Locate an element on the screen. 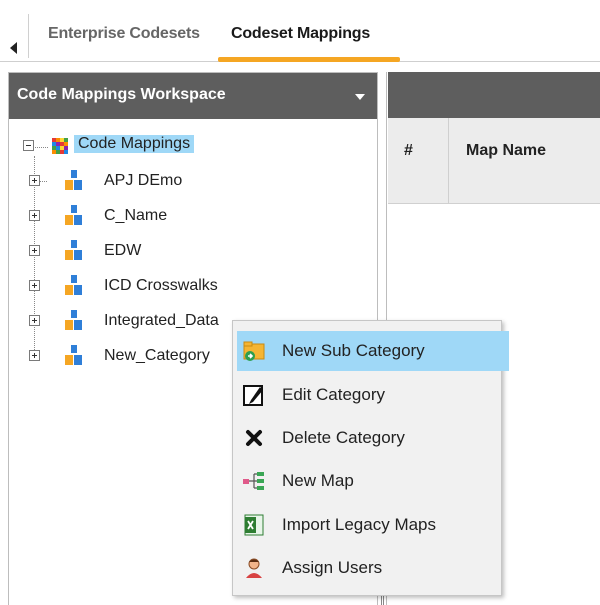  tab-codeset-mappings: Codeset Mappings is located at coordinates (300, 34).